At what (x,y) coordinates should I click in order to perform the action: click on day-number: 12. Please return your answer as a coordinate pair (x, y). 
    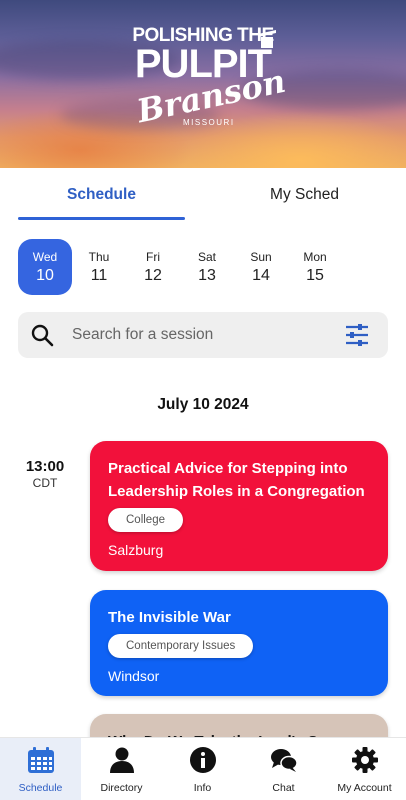
    Looking at the image, I should click on (153, 275).